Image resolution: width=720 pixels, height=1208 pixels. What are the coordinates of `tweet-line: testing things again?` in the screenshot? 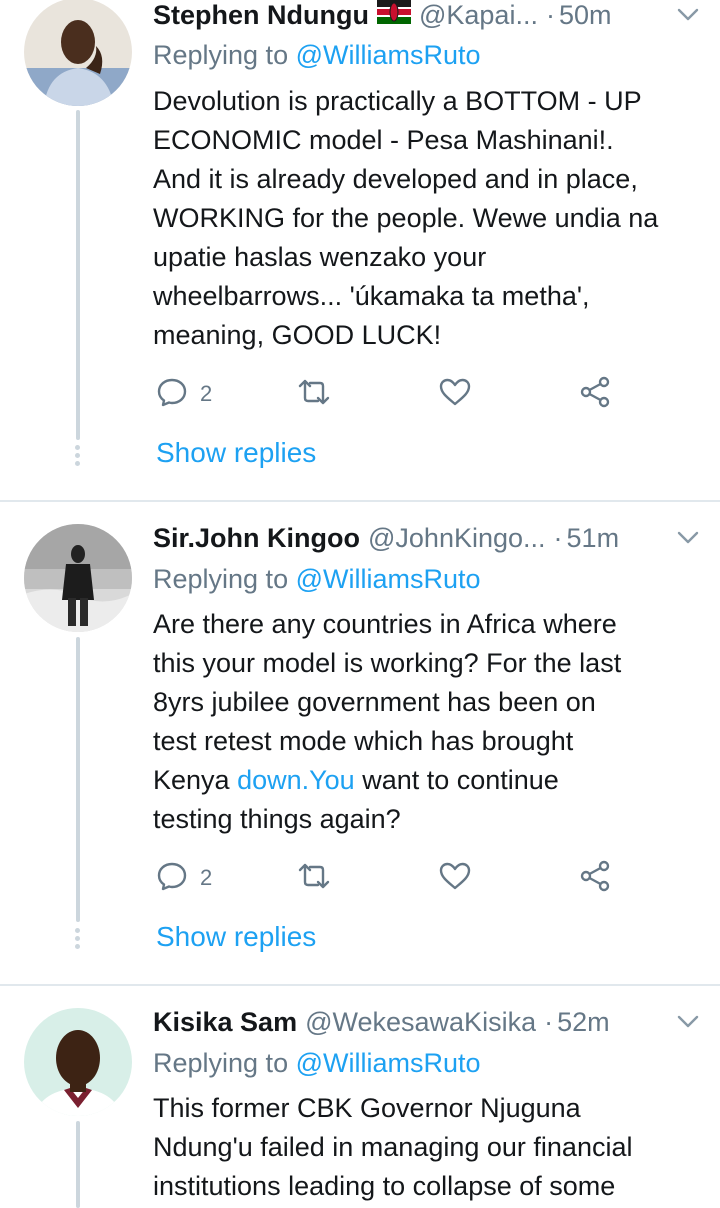 It's located at (277, 819).